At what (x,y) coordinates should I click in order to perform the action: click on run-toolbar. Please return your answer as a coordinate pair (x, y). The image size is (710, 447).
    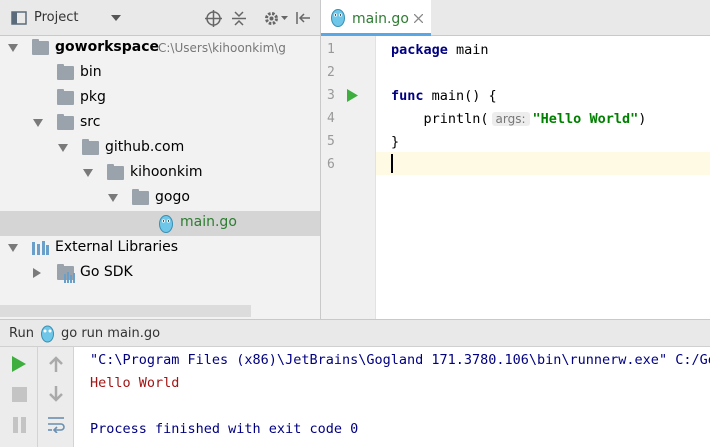
    Looking at the image, I should click on (19, 397).